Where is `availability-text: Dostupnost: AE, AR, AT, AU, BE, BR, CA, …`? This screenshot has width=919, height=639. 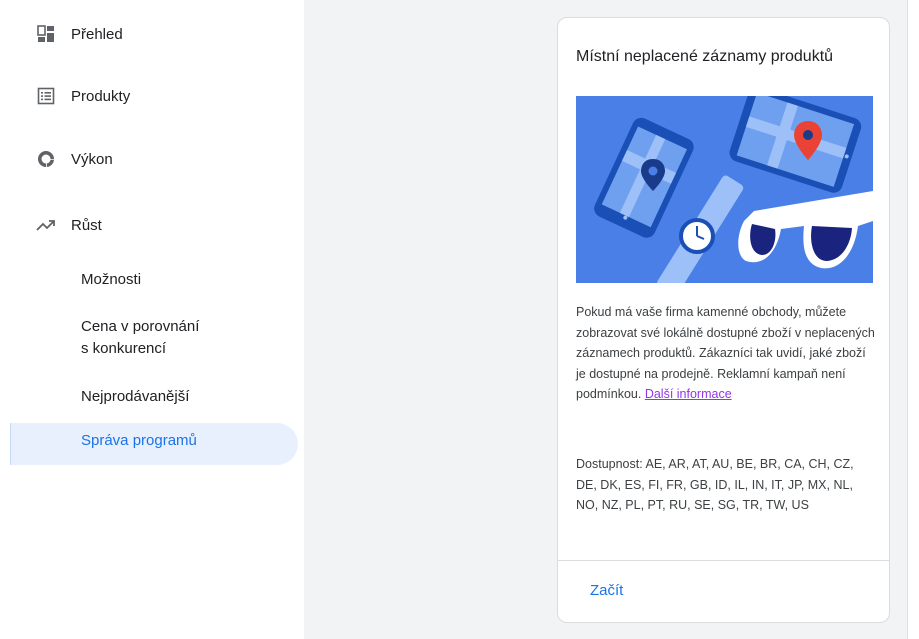
availability-text: Dostupnost: AE, AR, AT, AU, BE, BR, CA, … is located at coordinates (715, 484).